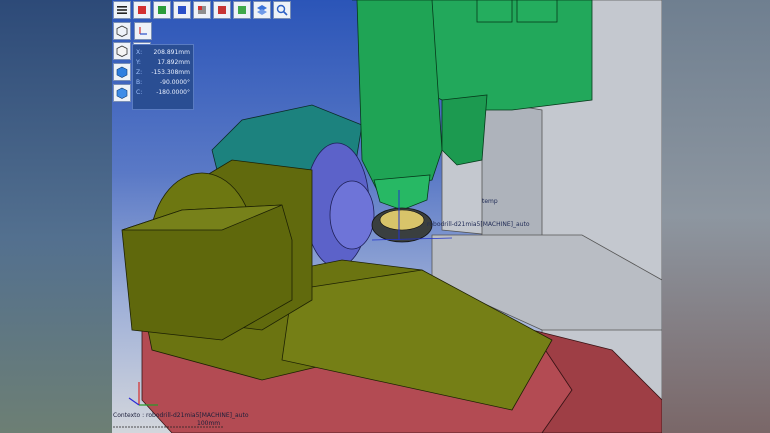 The width and height of the screenshot is (770, 433). Describe the element at coordinates (171, 52) in the screenshot. I see `readout-x-value: 208.891mm` at that location.